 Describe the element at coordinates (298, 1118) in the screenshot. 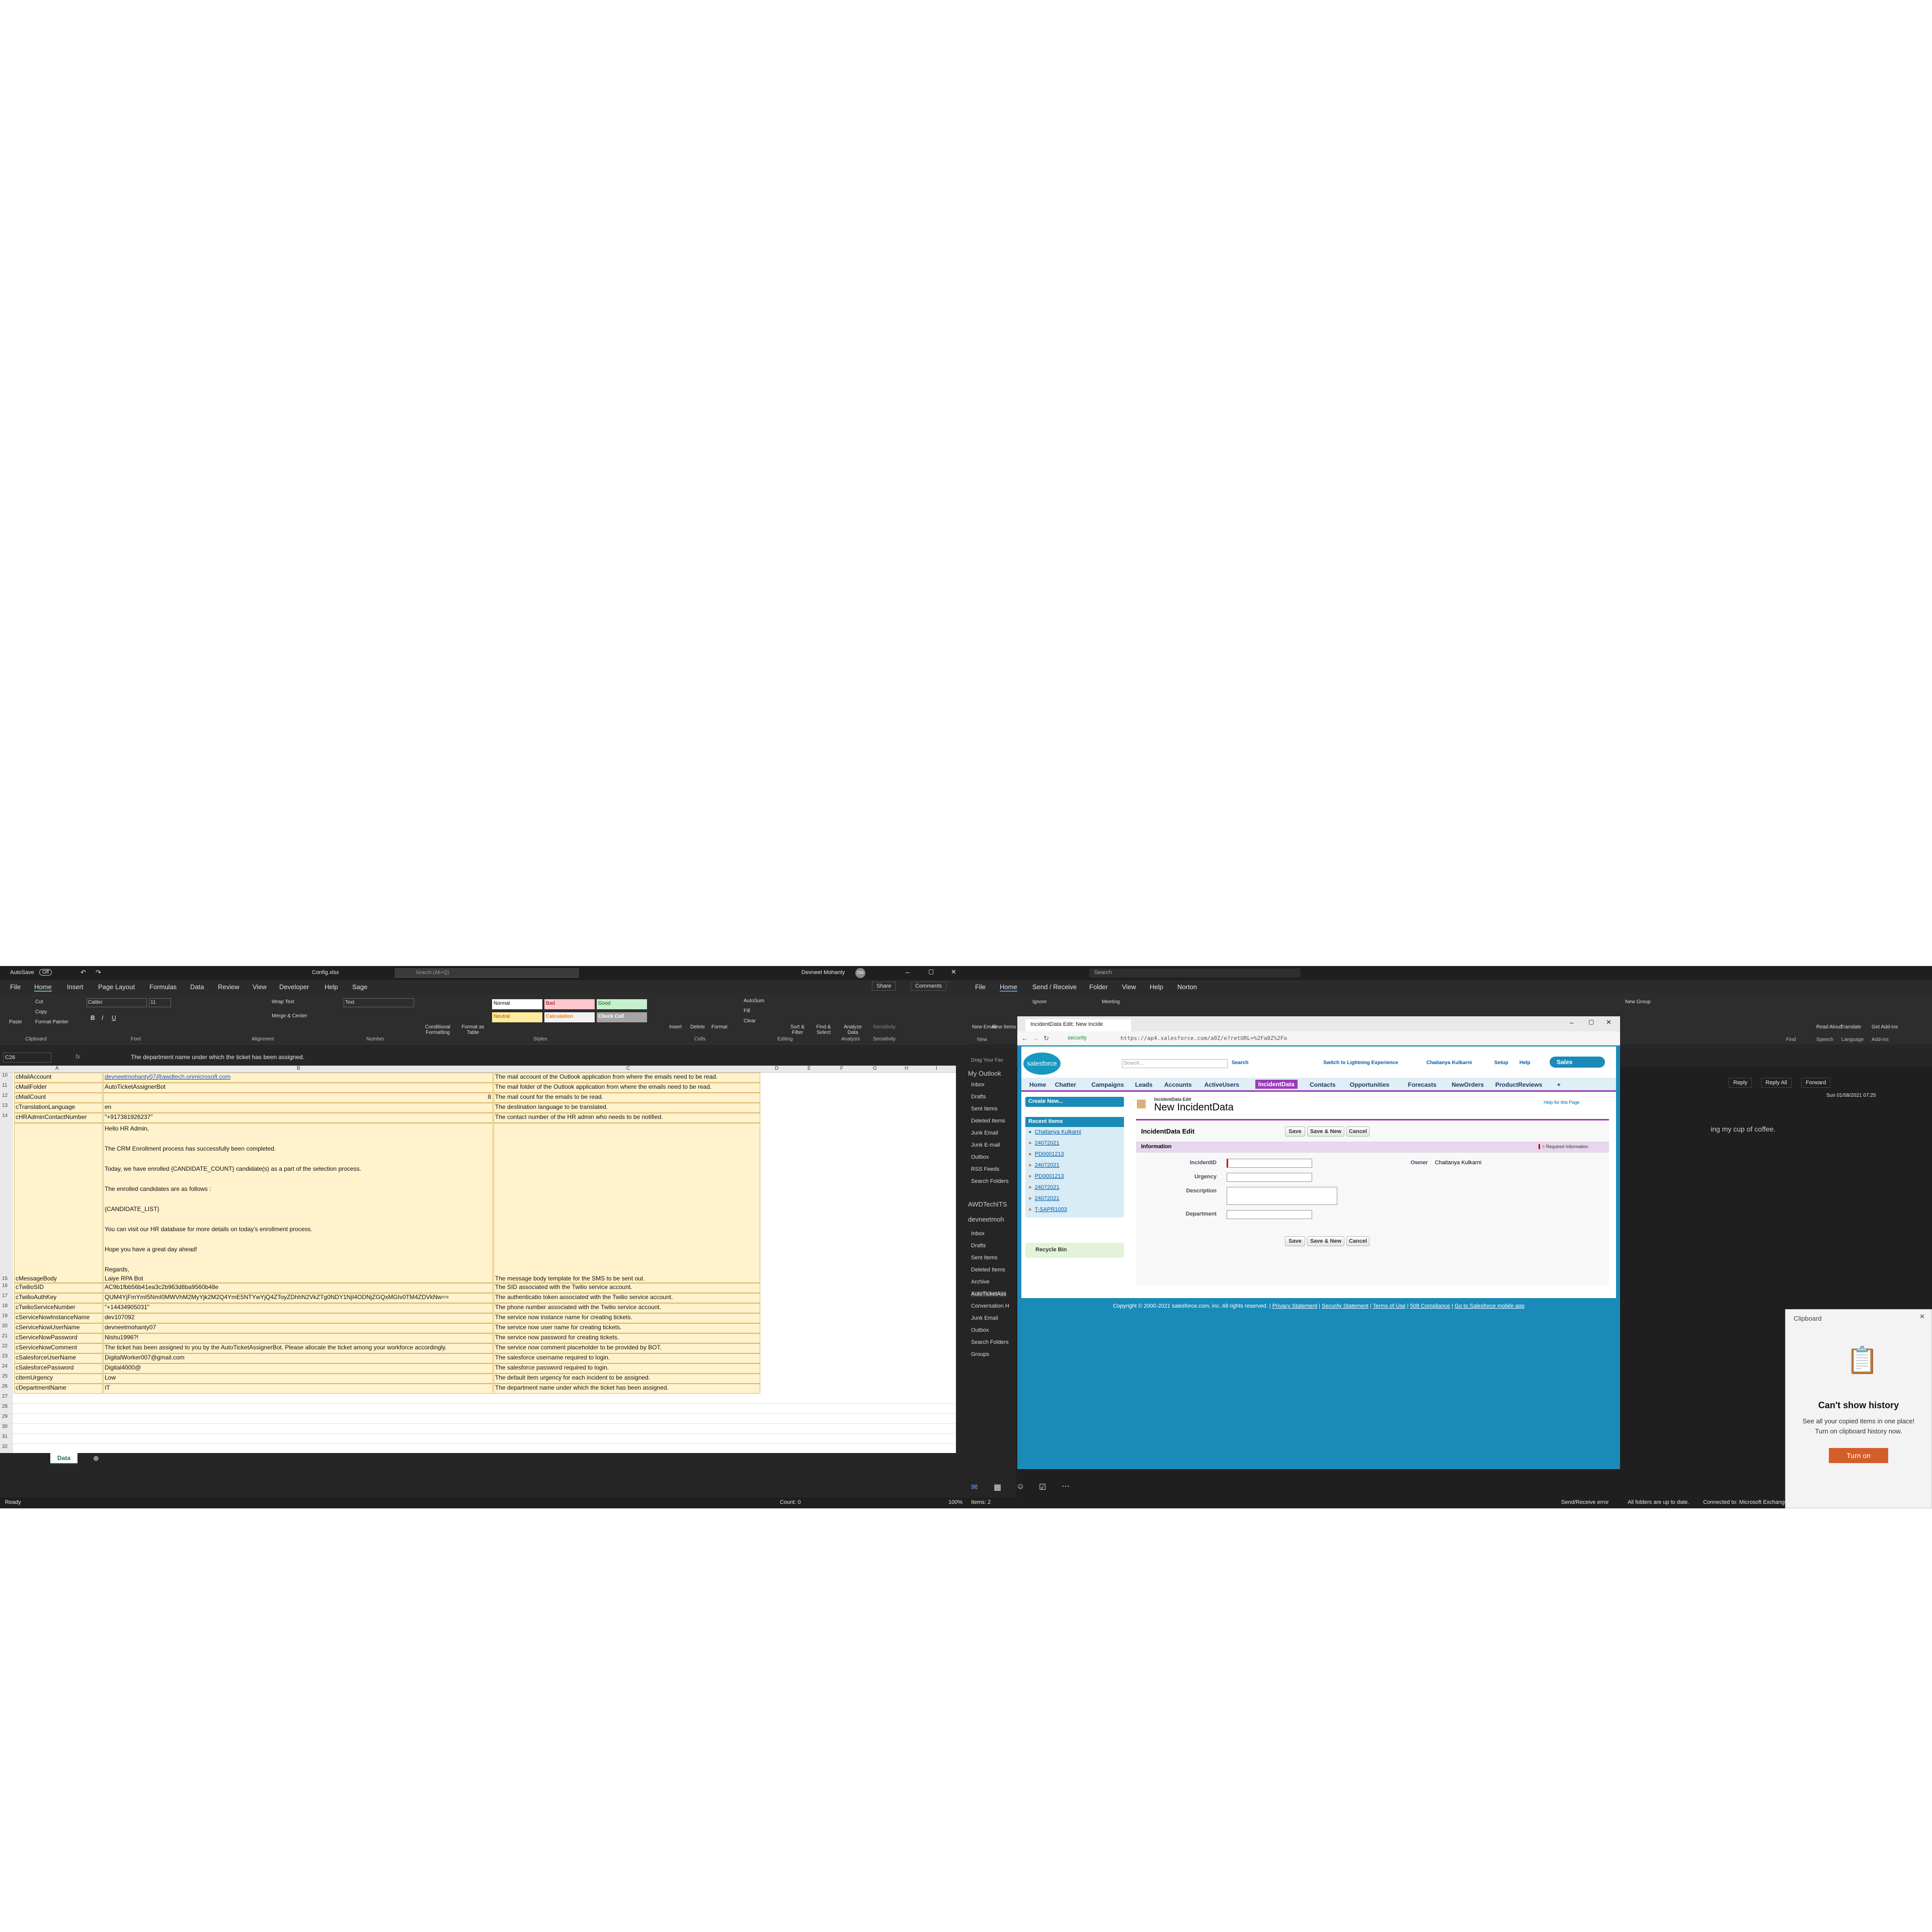

I see `cell-b: "+917381926237"` at that location.